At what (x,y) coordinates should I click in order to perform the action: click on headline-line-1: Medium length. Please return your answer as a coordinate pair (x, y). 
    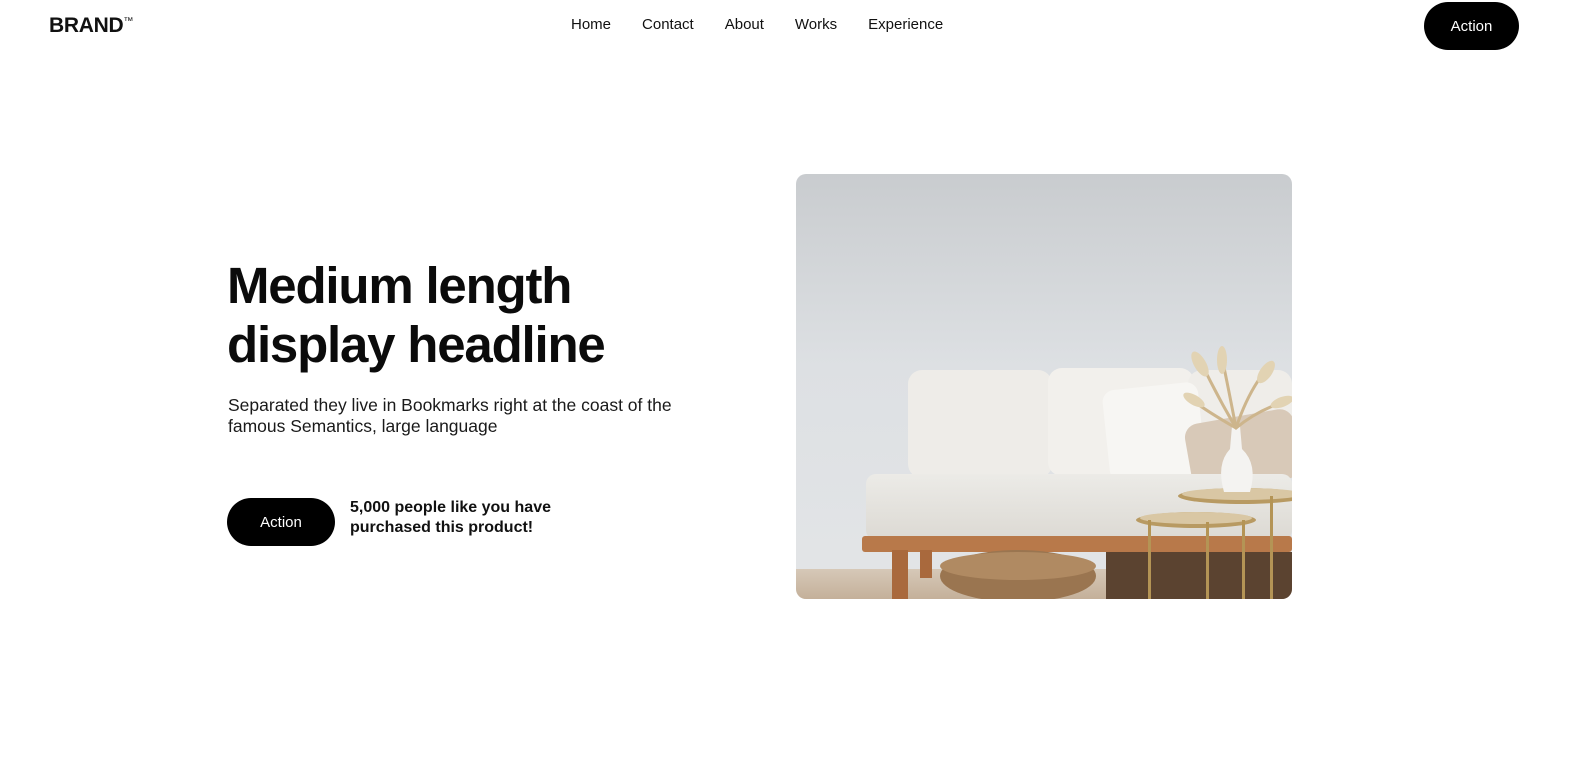
    Looking at the image, I should click on (399, 285).